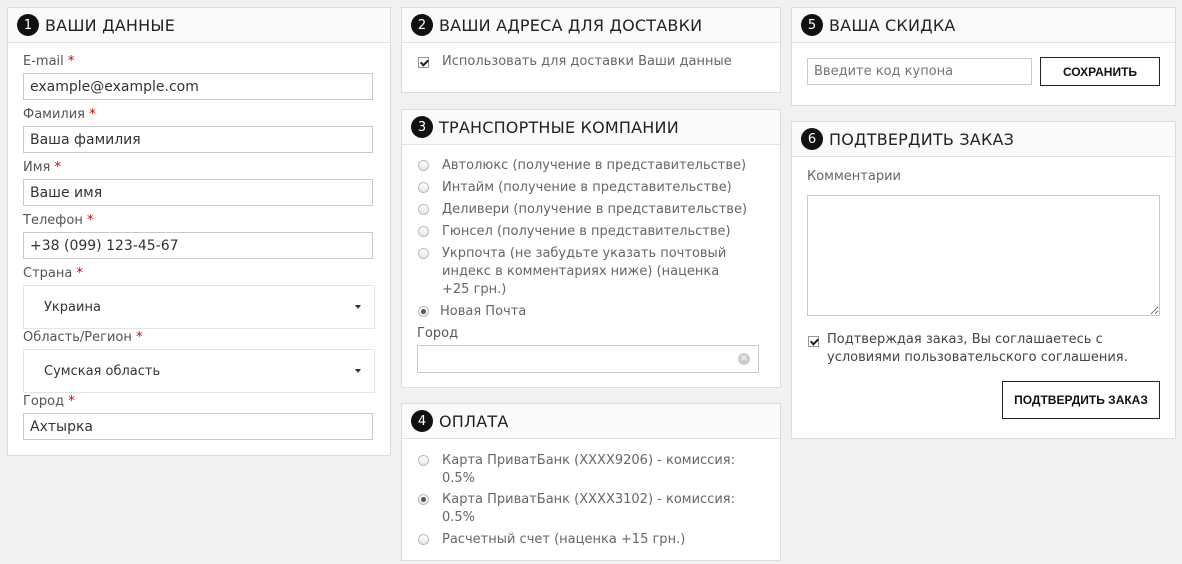 This screenshot has height=564, width=1182. I want to click on step-number-2: 2, so click(422, 25).